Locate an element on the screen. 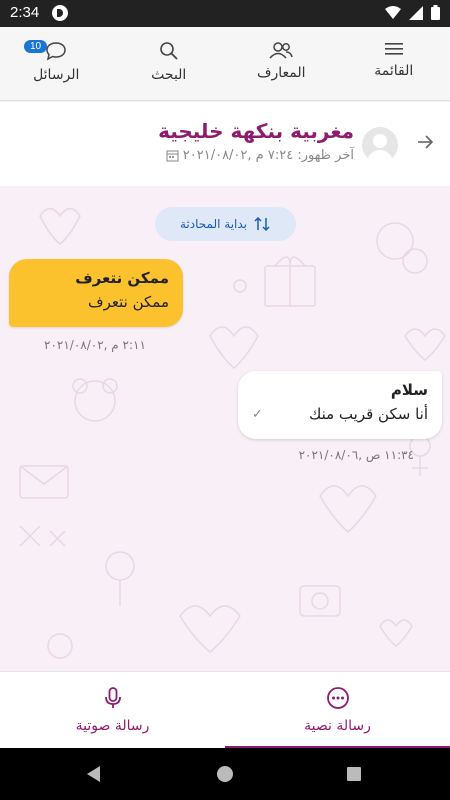  conversation-start-button: بداية المحادثة is located at coordinates (225, 224).